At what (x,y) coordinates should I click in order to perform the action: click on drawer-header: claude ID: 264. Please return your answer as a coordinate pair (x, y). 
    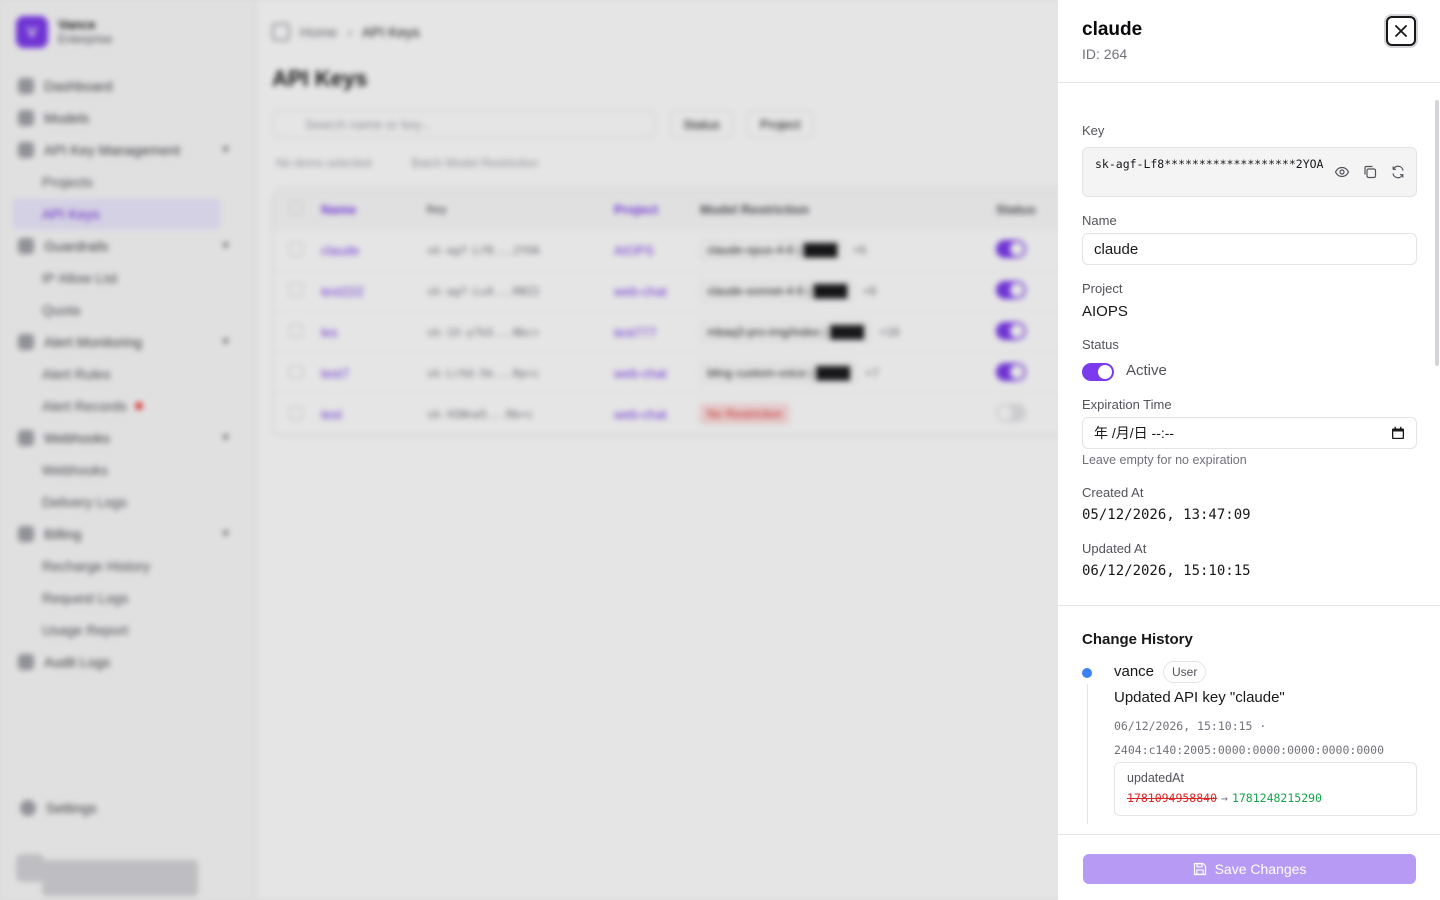
    Looking at the image, I should click on (1249, 41).